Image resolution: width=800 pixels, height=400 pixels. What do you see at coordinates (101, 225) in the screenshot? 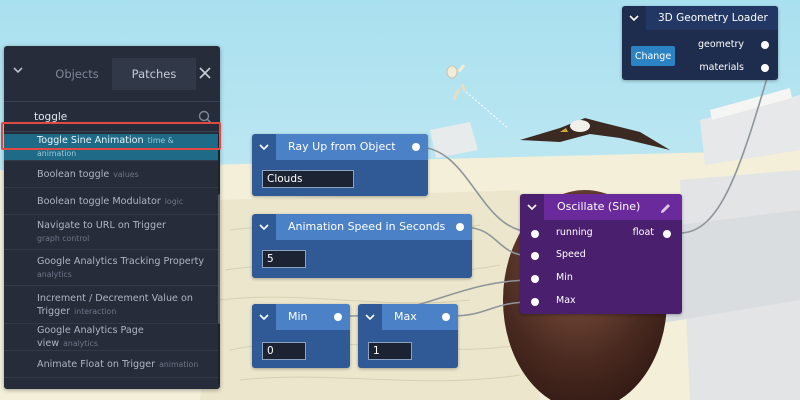
I see `list-item-label: Navigate to URL on Trigger` at bounding box center [101, 225].